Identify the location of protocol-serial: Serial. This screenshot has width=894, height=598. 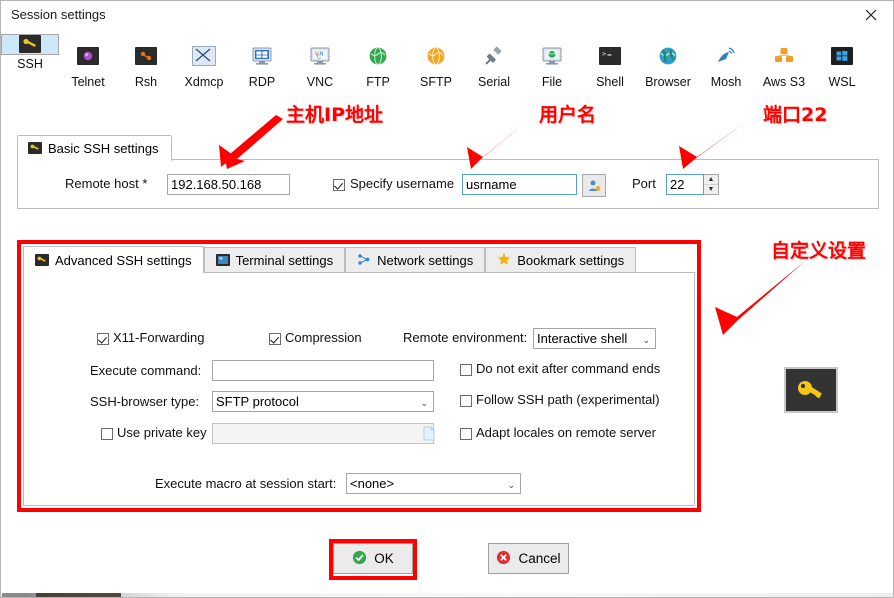
(494, 68).